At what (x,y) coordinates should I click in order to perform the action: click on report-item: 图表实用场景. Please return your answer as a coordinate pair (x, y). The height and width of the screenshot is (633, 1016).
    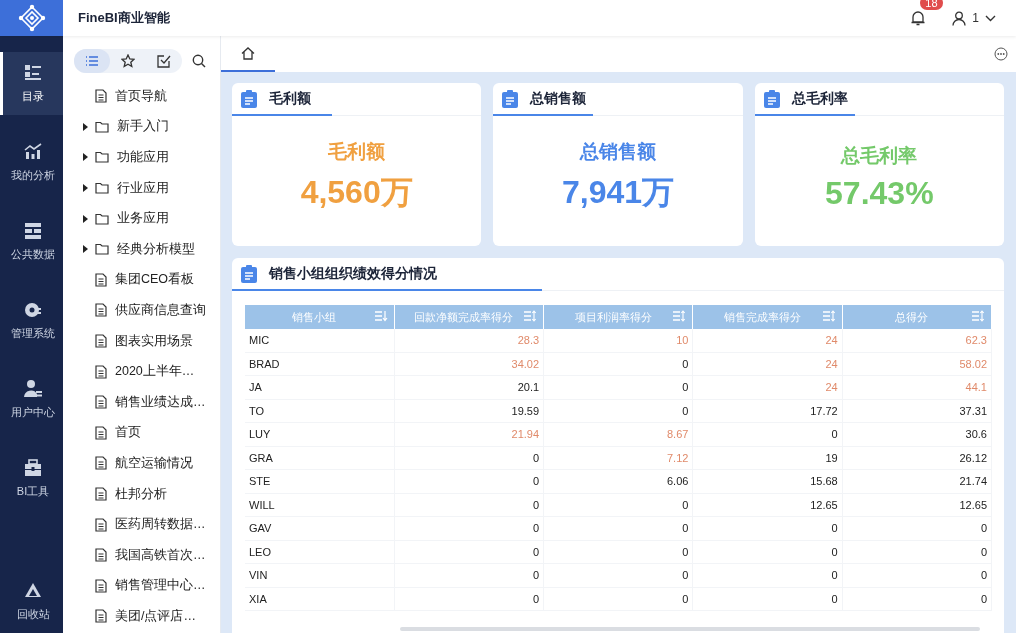
    Looking at the image, I should click on (150, 341).